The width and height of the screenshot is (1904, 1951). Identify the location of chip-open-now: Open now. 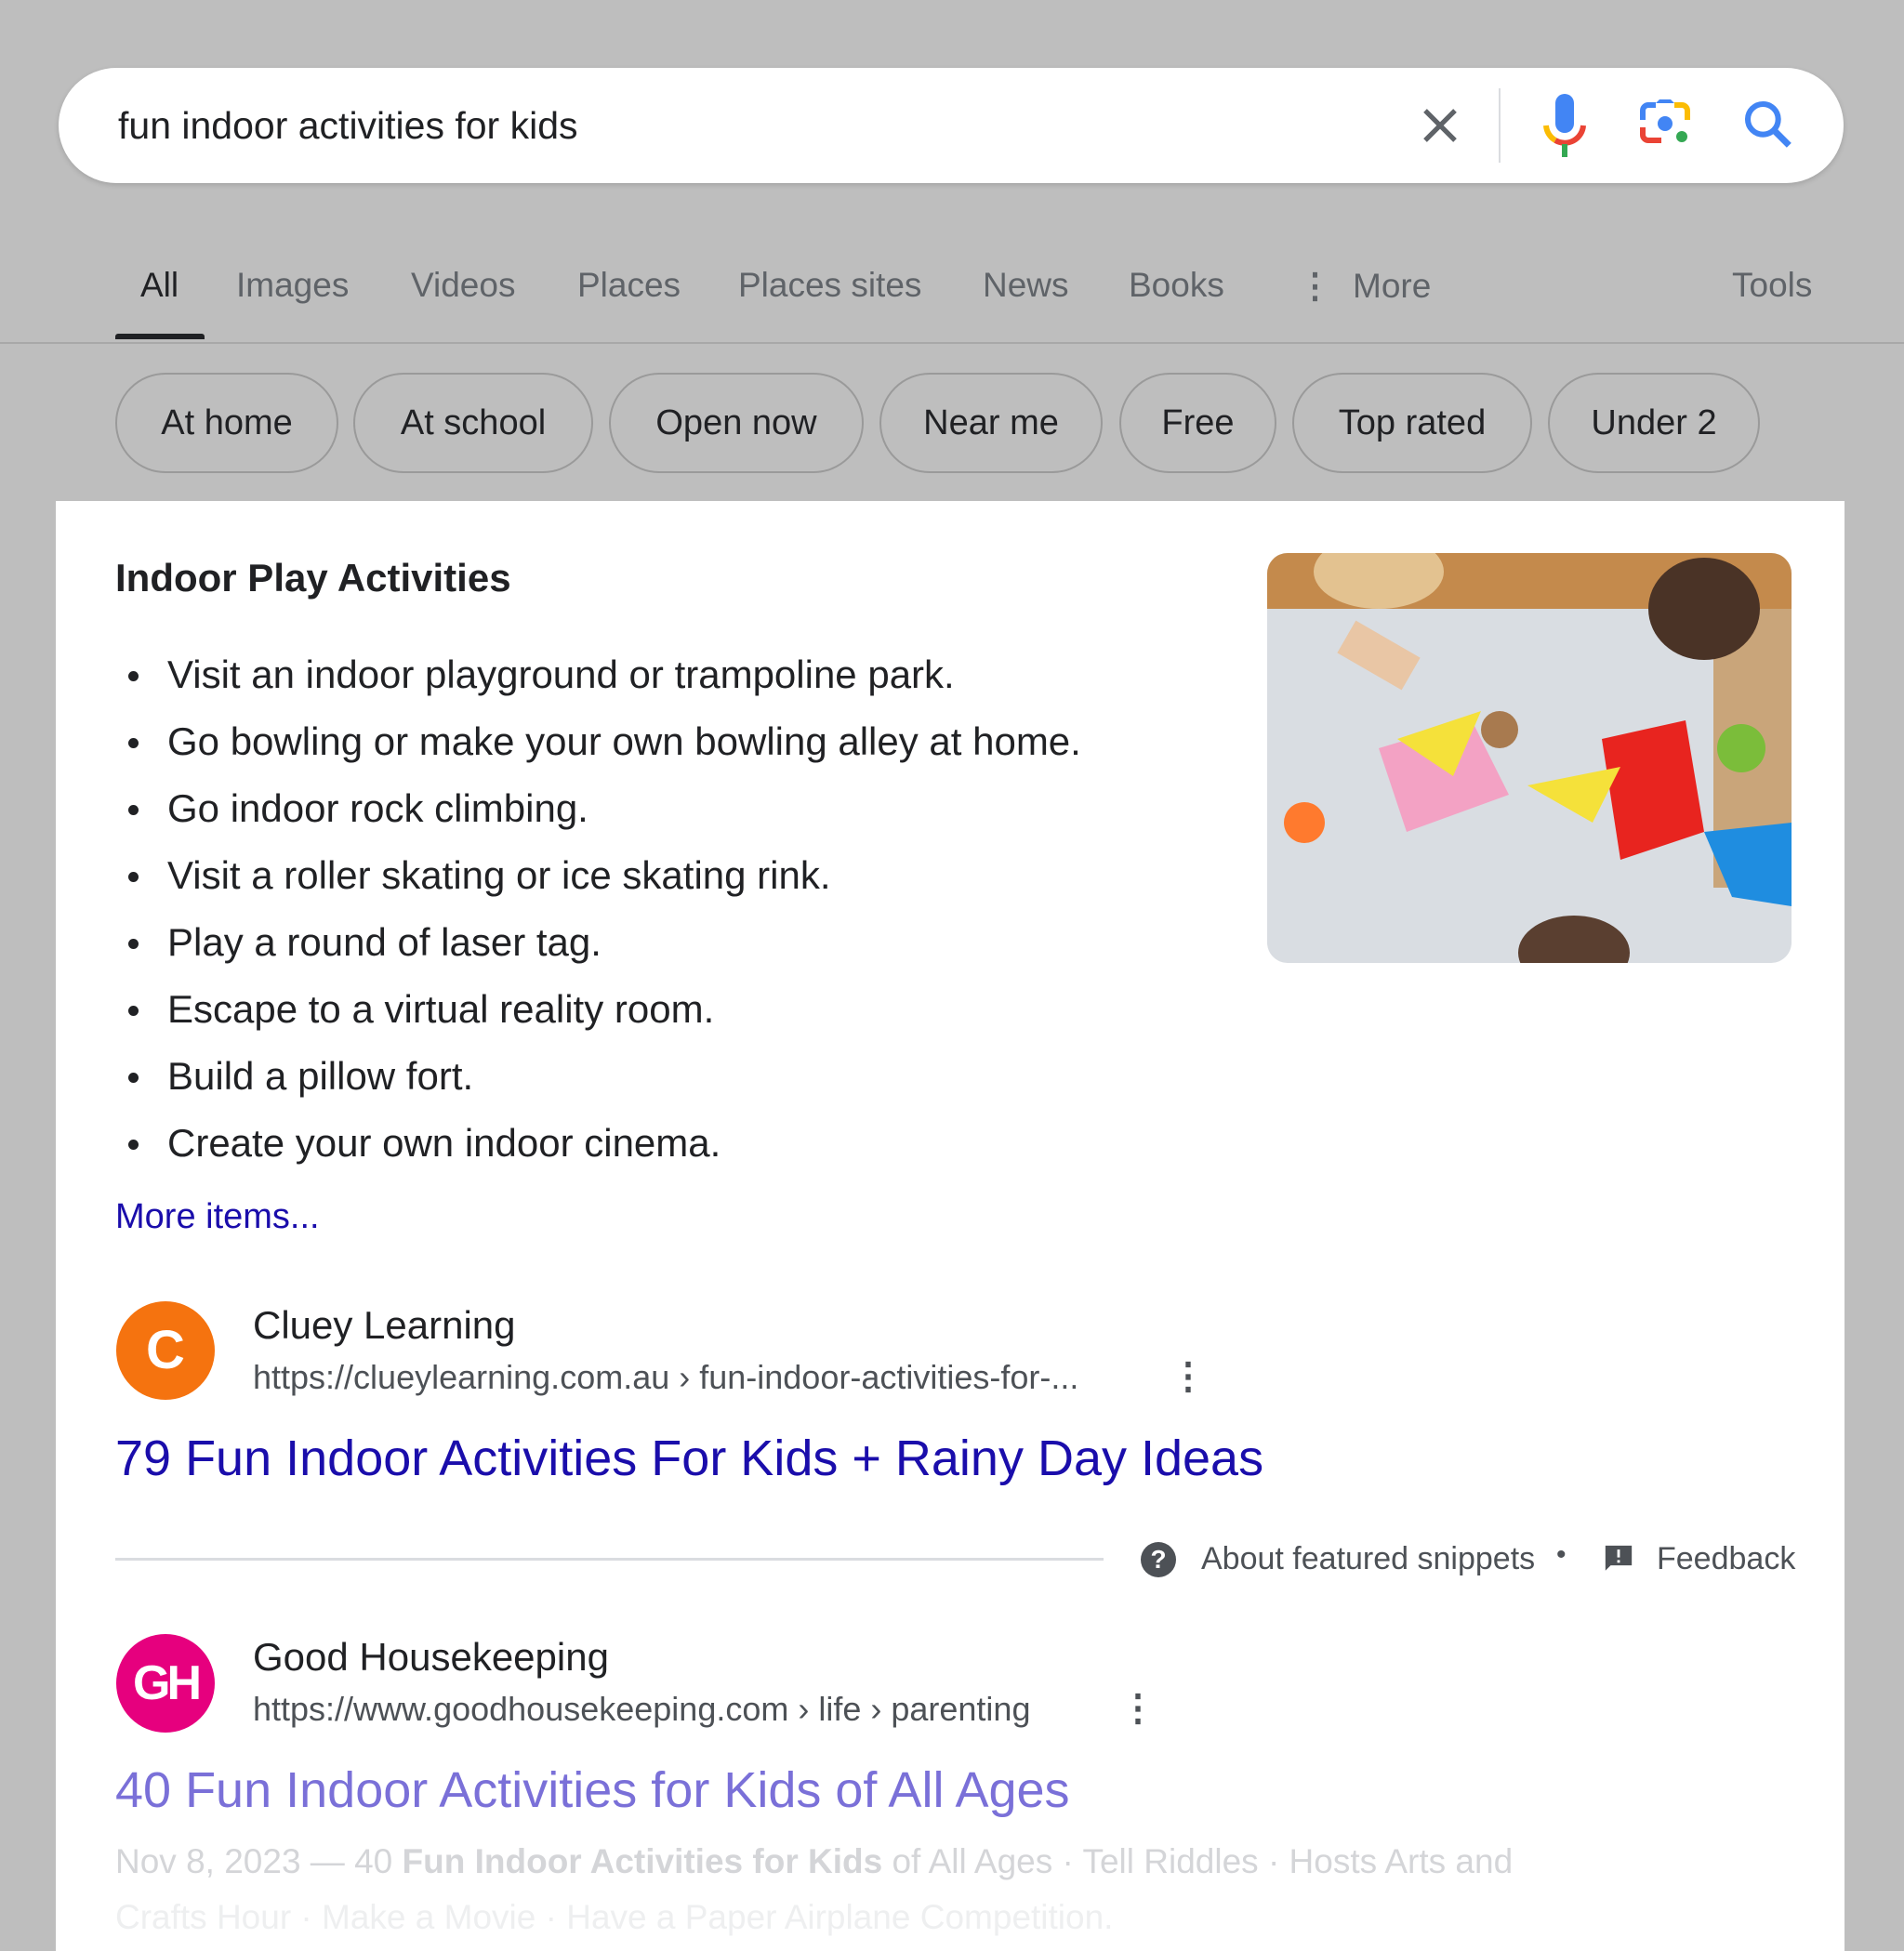
(736, 423).